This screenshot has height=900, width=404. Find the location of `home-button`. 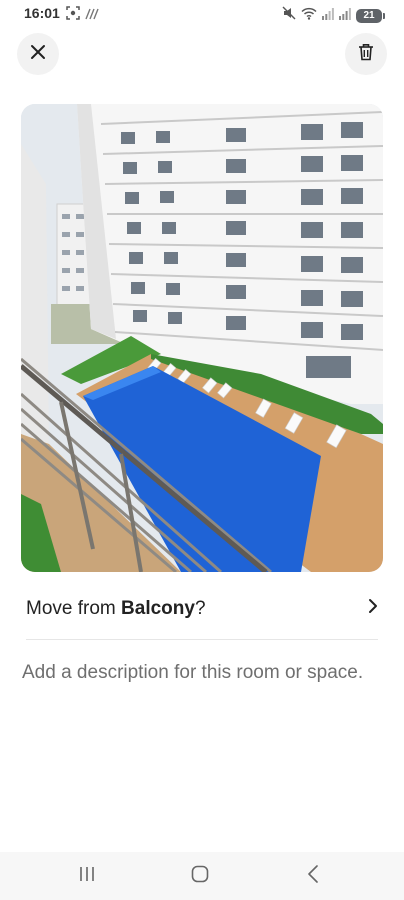

home-button is located at coordinates (200, 876).